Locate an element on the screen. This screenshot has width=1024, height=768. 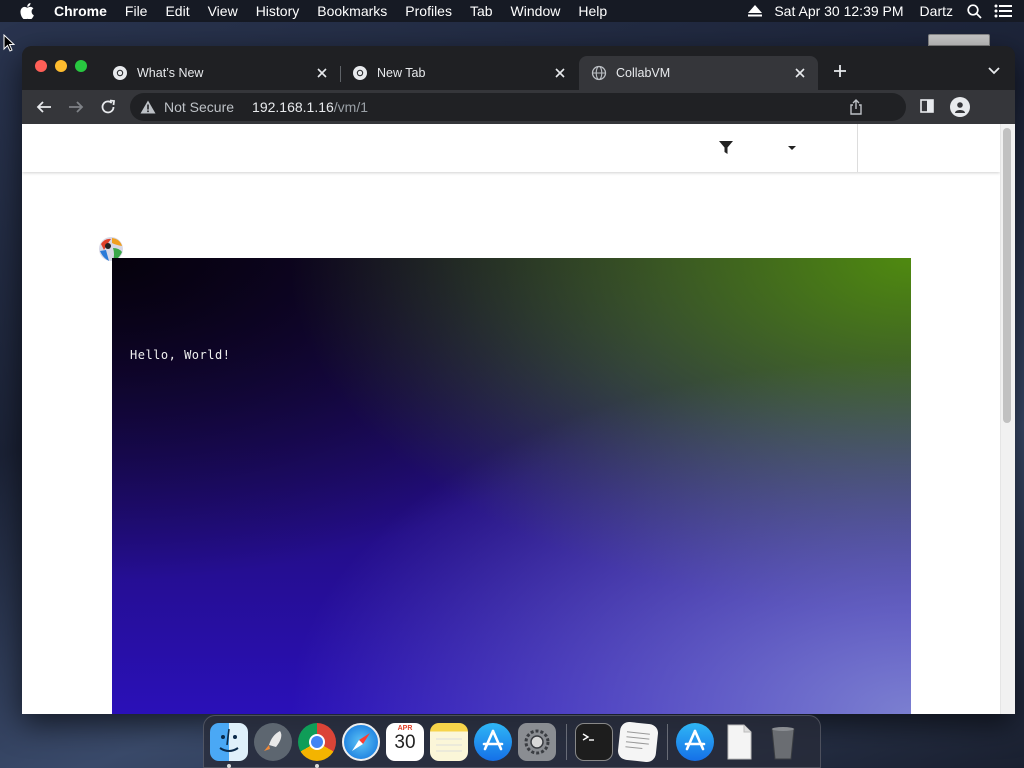
menu-view: View is located at coordinates (223, 11).